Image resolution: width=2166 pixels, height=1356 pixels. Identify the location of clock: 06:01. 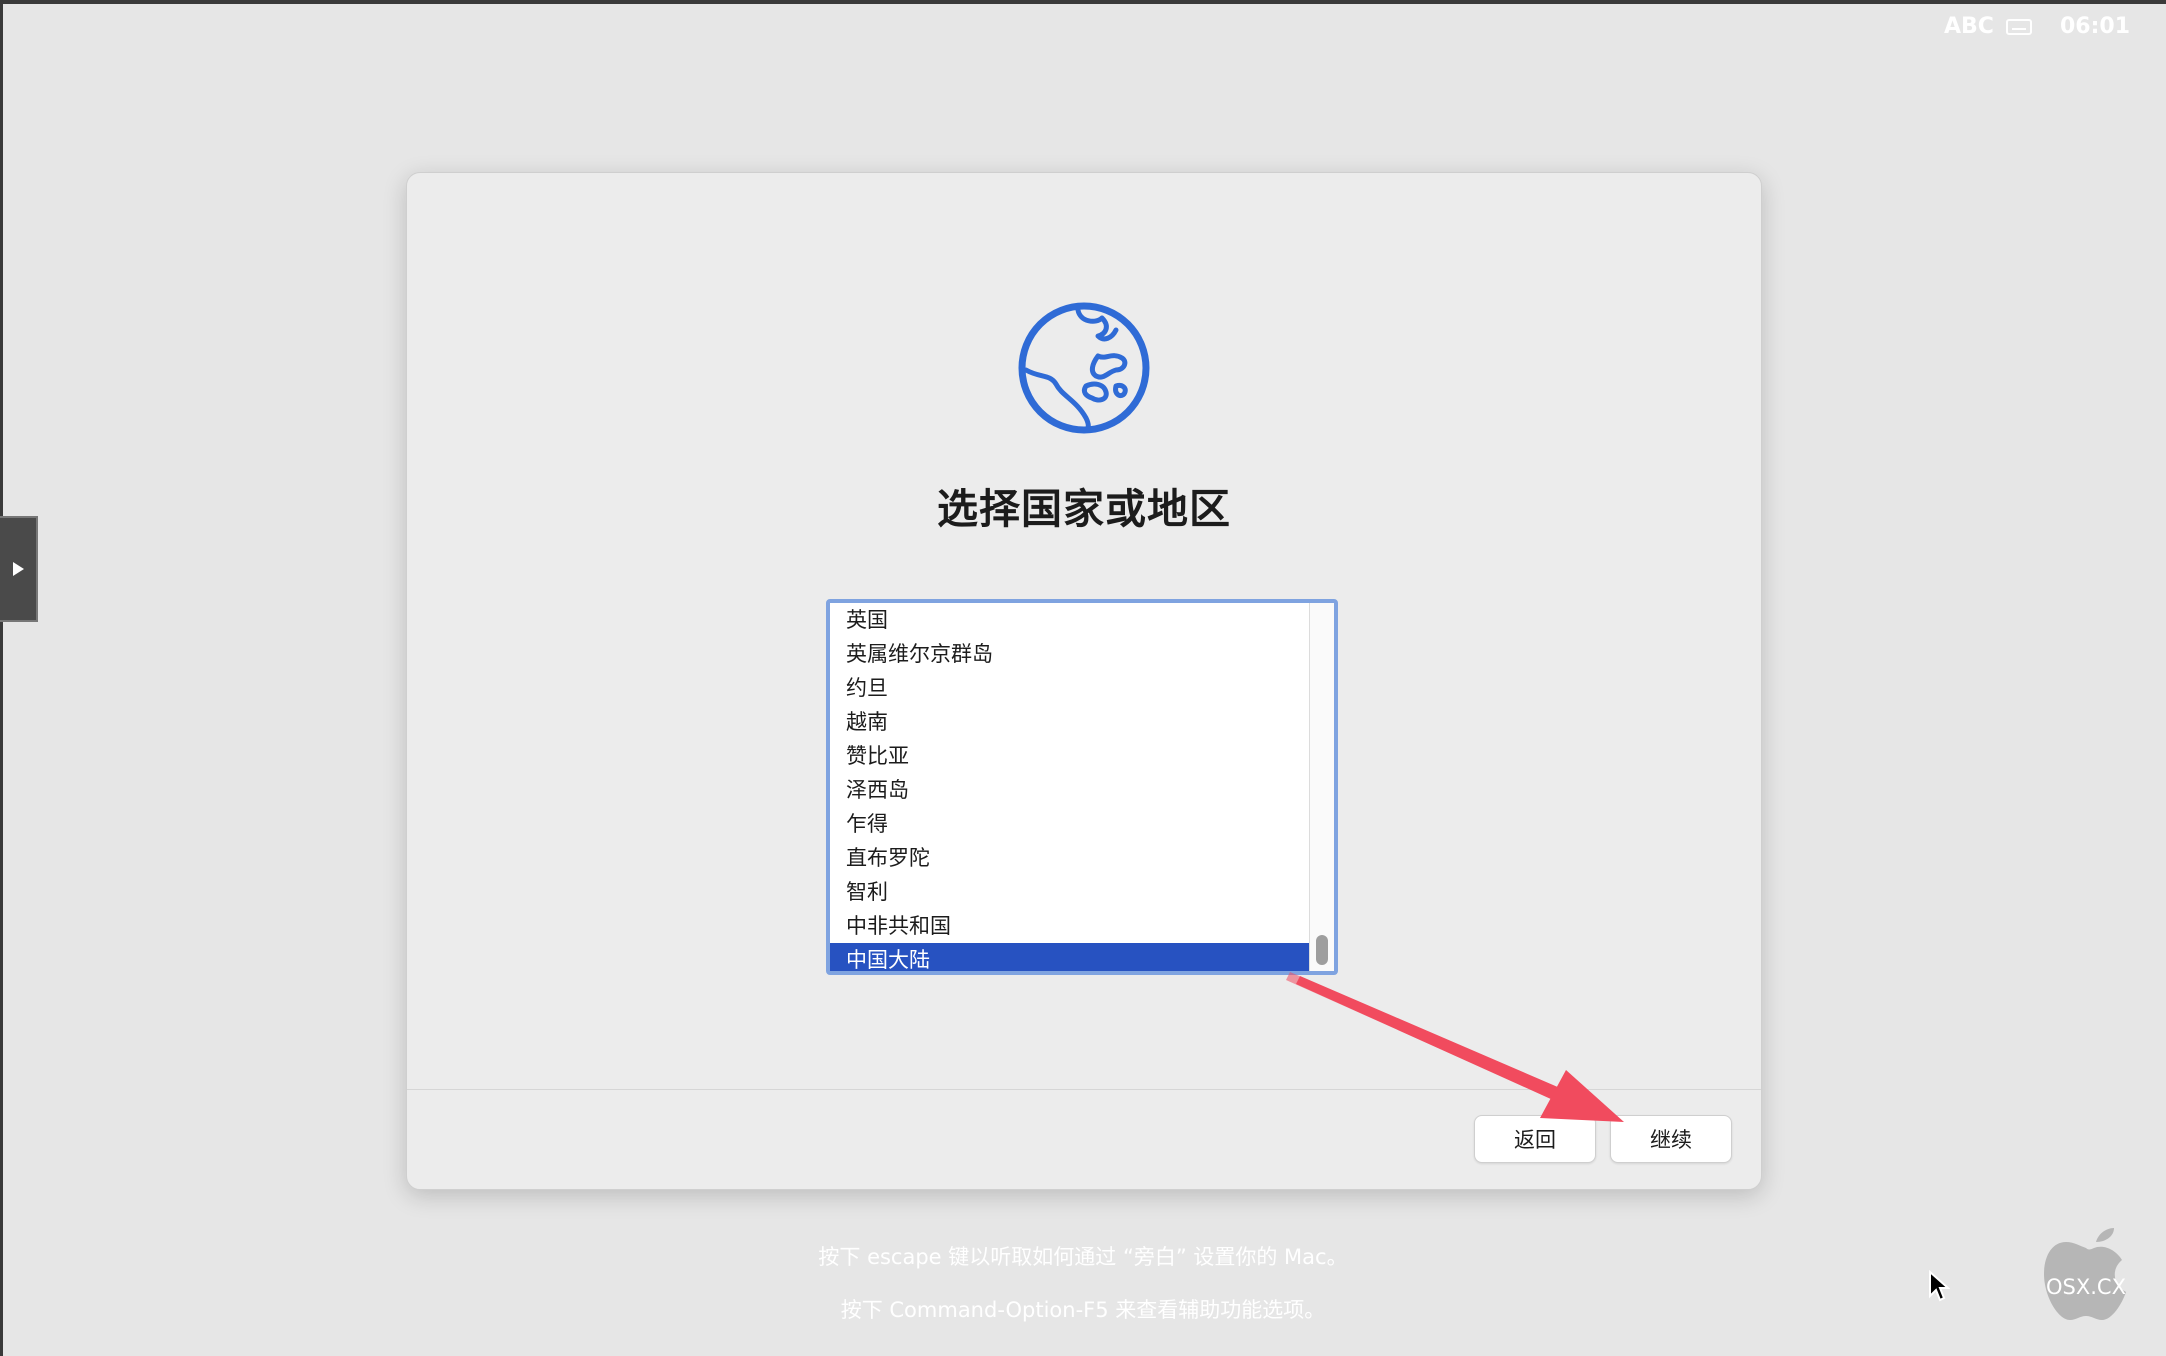
(2094, 26).